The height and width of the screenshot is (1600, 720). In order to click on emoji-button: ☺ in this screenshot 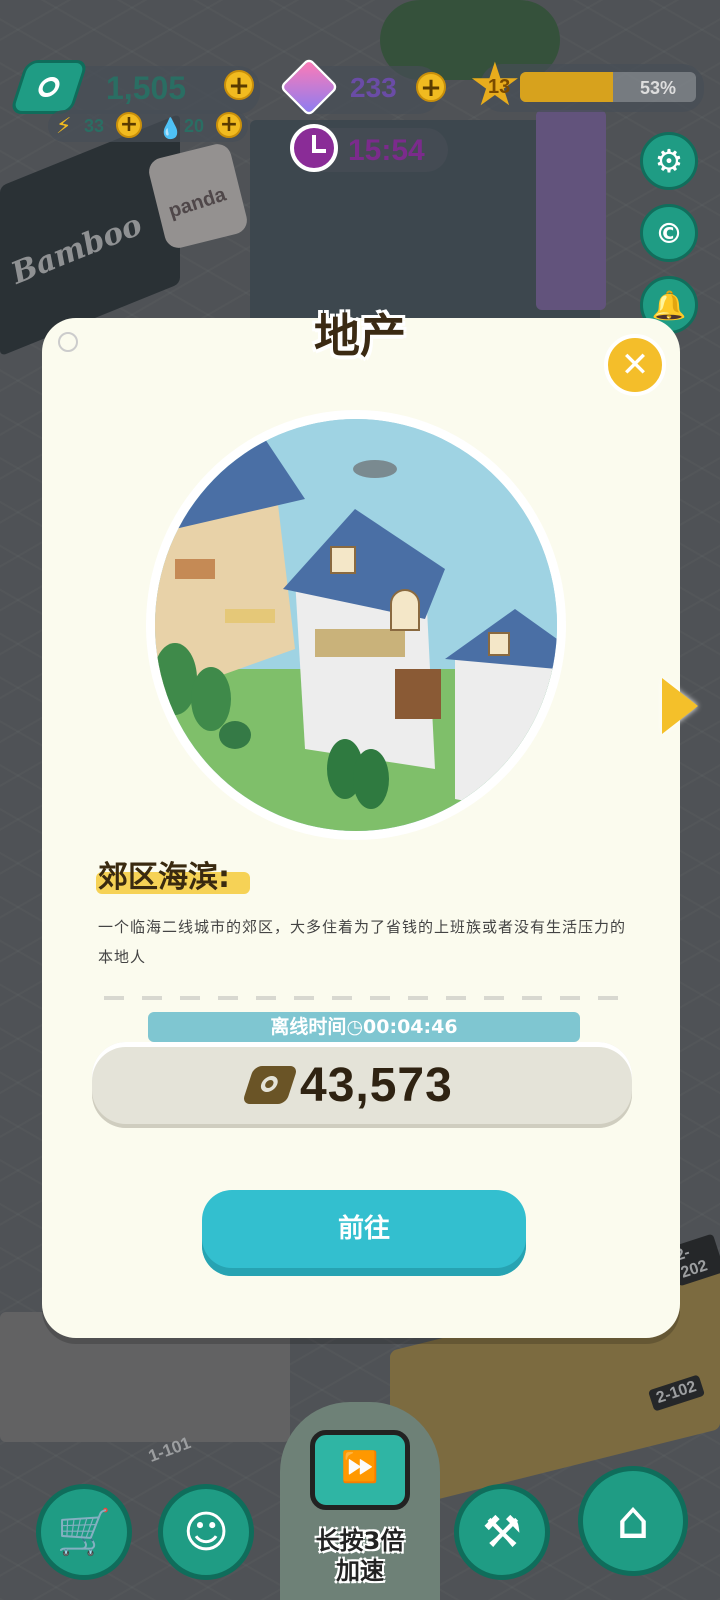, I will do `click(206, 1532)`.